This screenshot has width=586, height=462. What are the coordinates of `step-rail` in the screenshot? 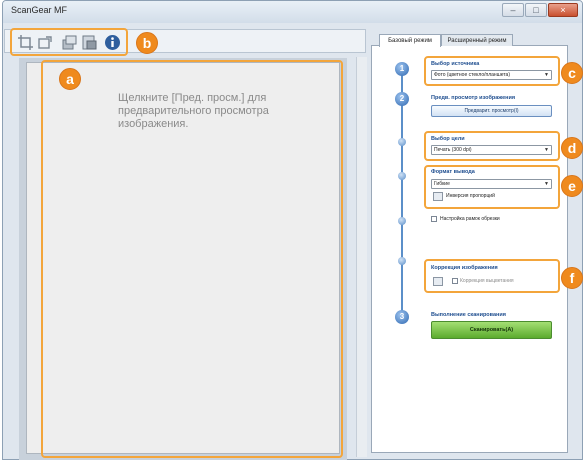 It's located at (402, 195).